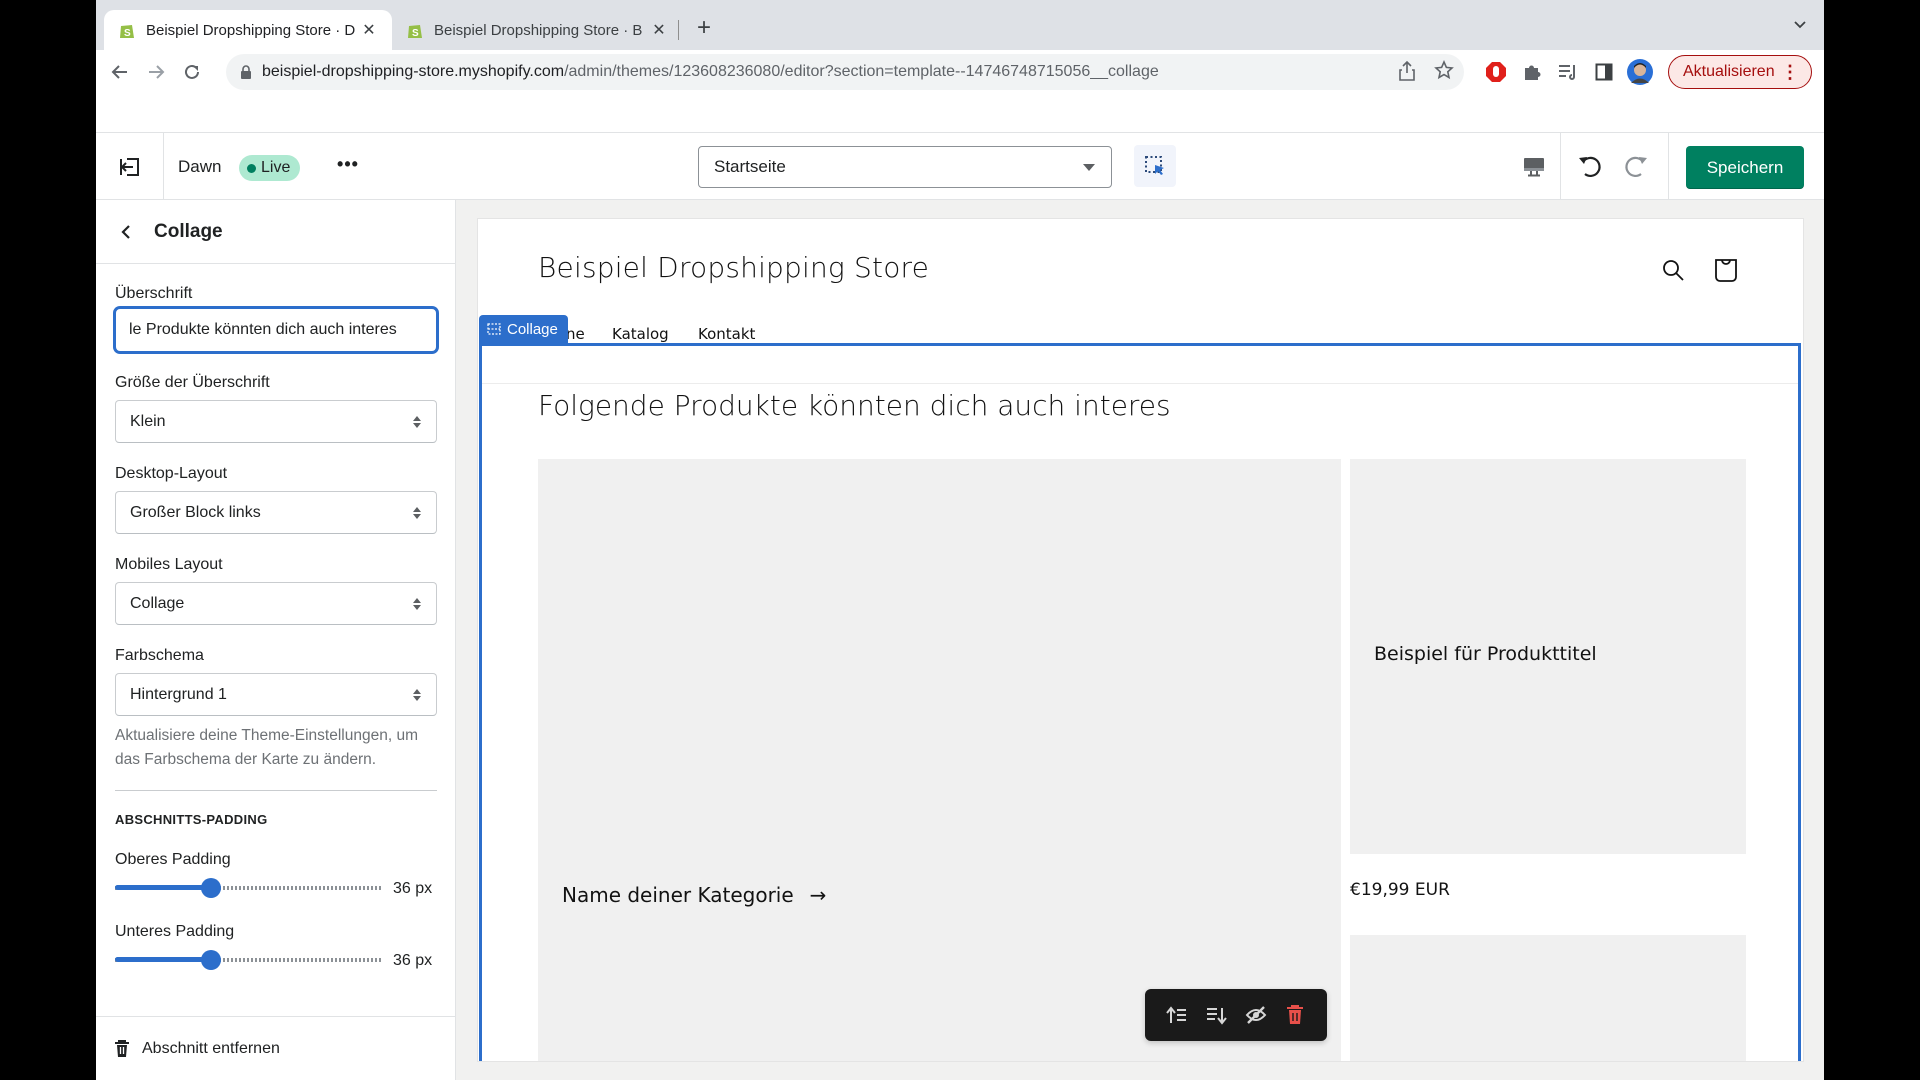 Image resolution: width=1920 pixels, height=1080 pixels. I want to click on adblock-extension-icon, so click(1496, 72).